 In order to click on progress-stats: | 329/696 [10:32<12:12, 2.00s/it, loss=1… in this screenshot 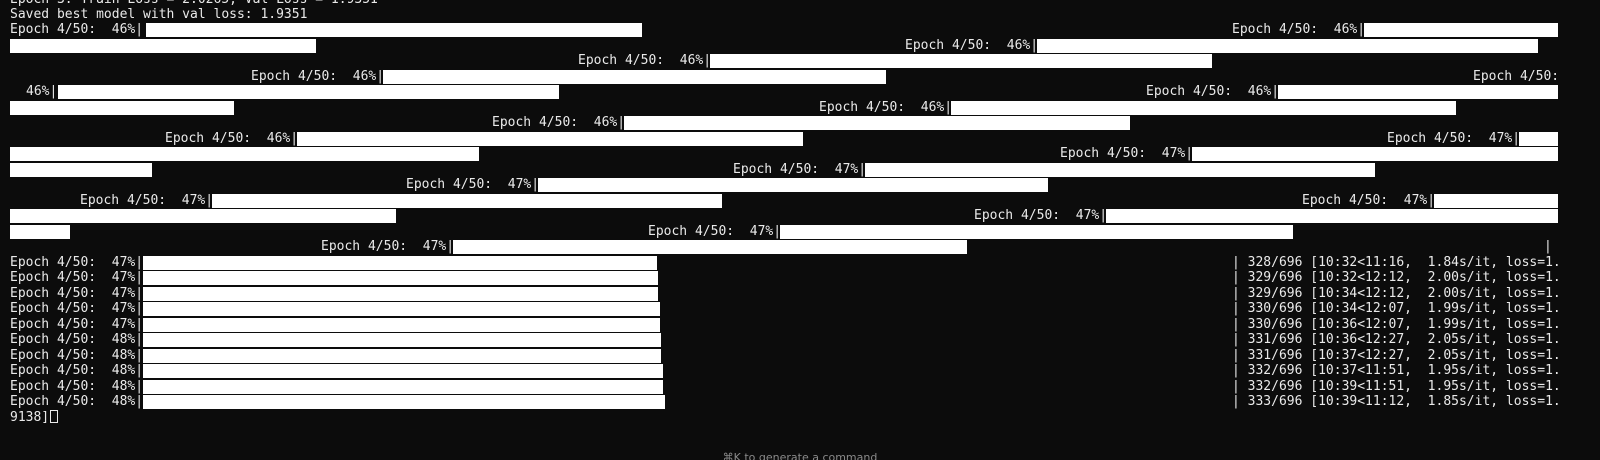, I will do `click(1396, 277)`.